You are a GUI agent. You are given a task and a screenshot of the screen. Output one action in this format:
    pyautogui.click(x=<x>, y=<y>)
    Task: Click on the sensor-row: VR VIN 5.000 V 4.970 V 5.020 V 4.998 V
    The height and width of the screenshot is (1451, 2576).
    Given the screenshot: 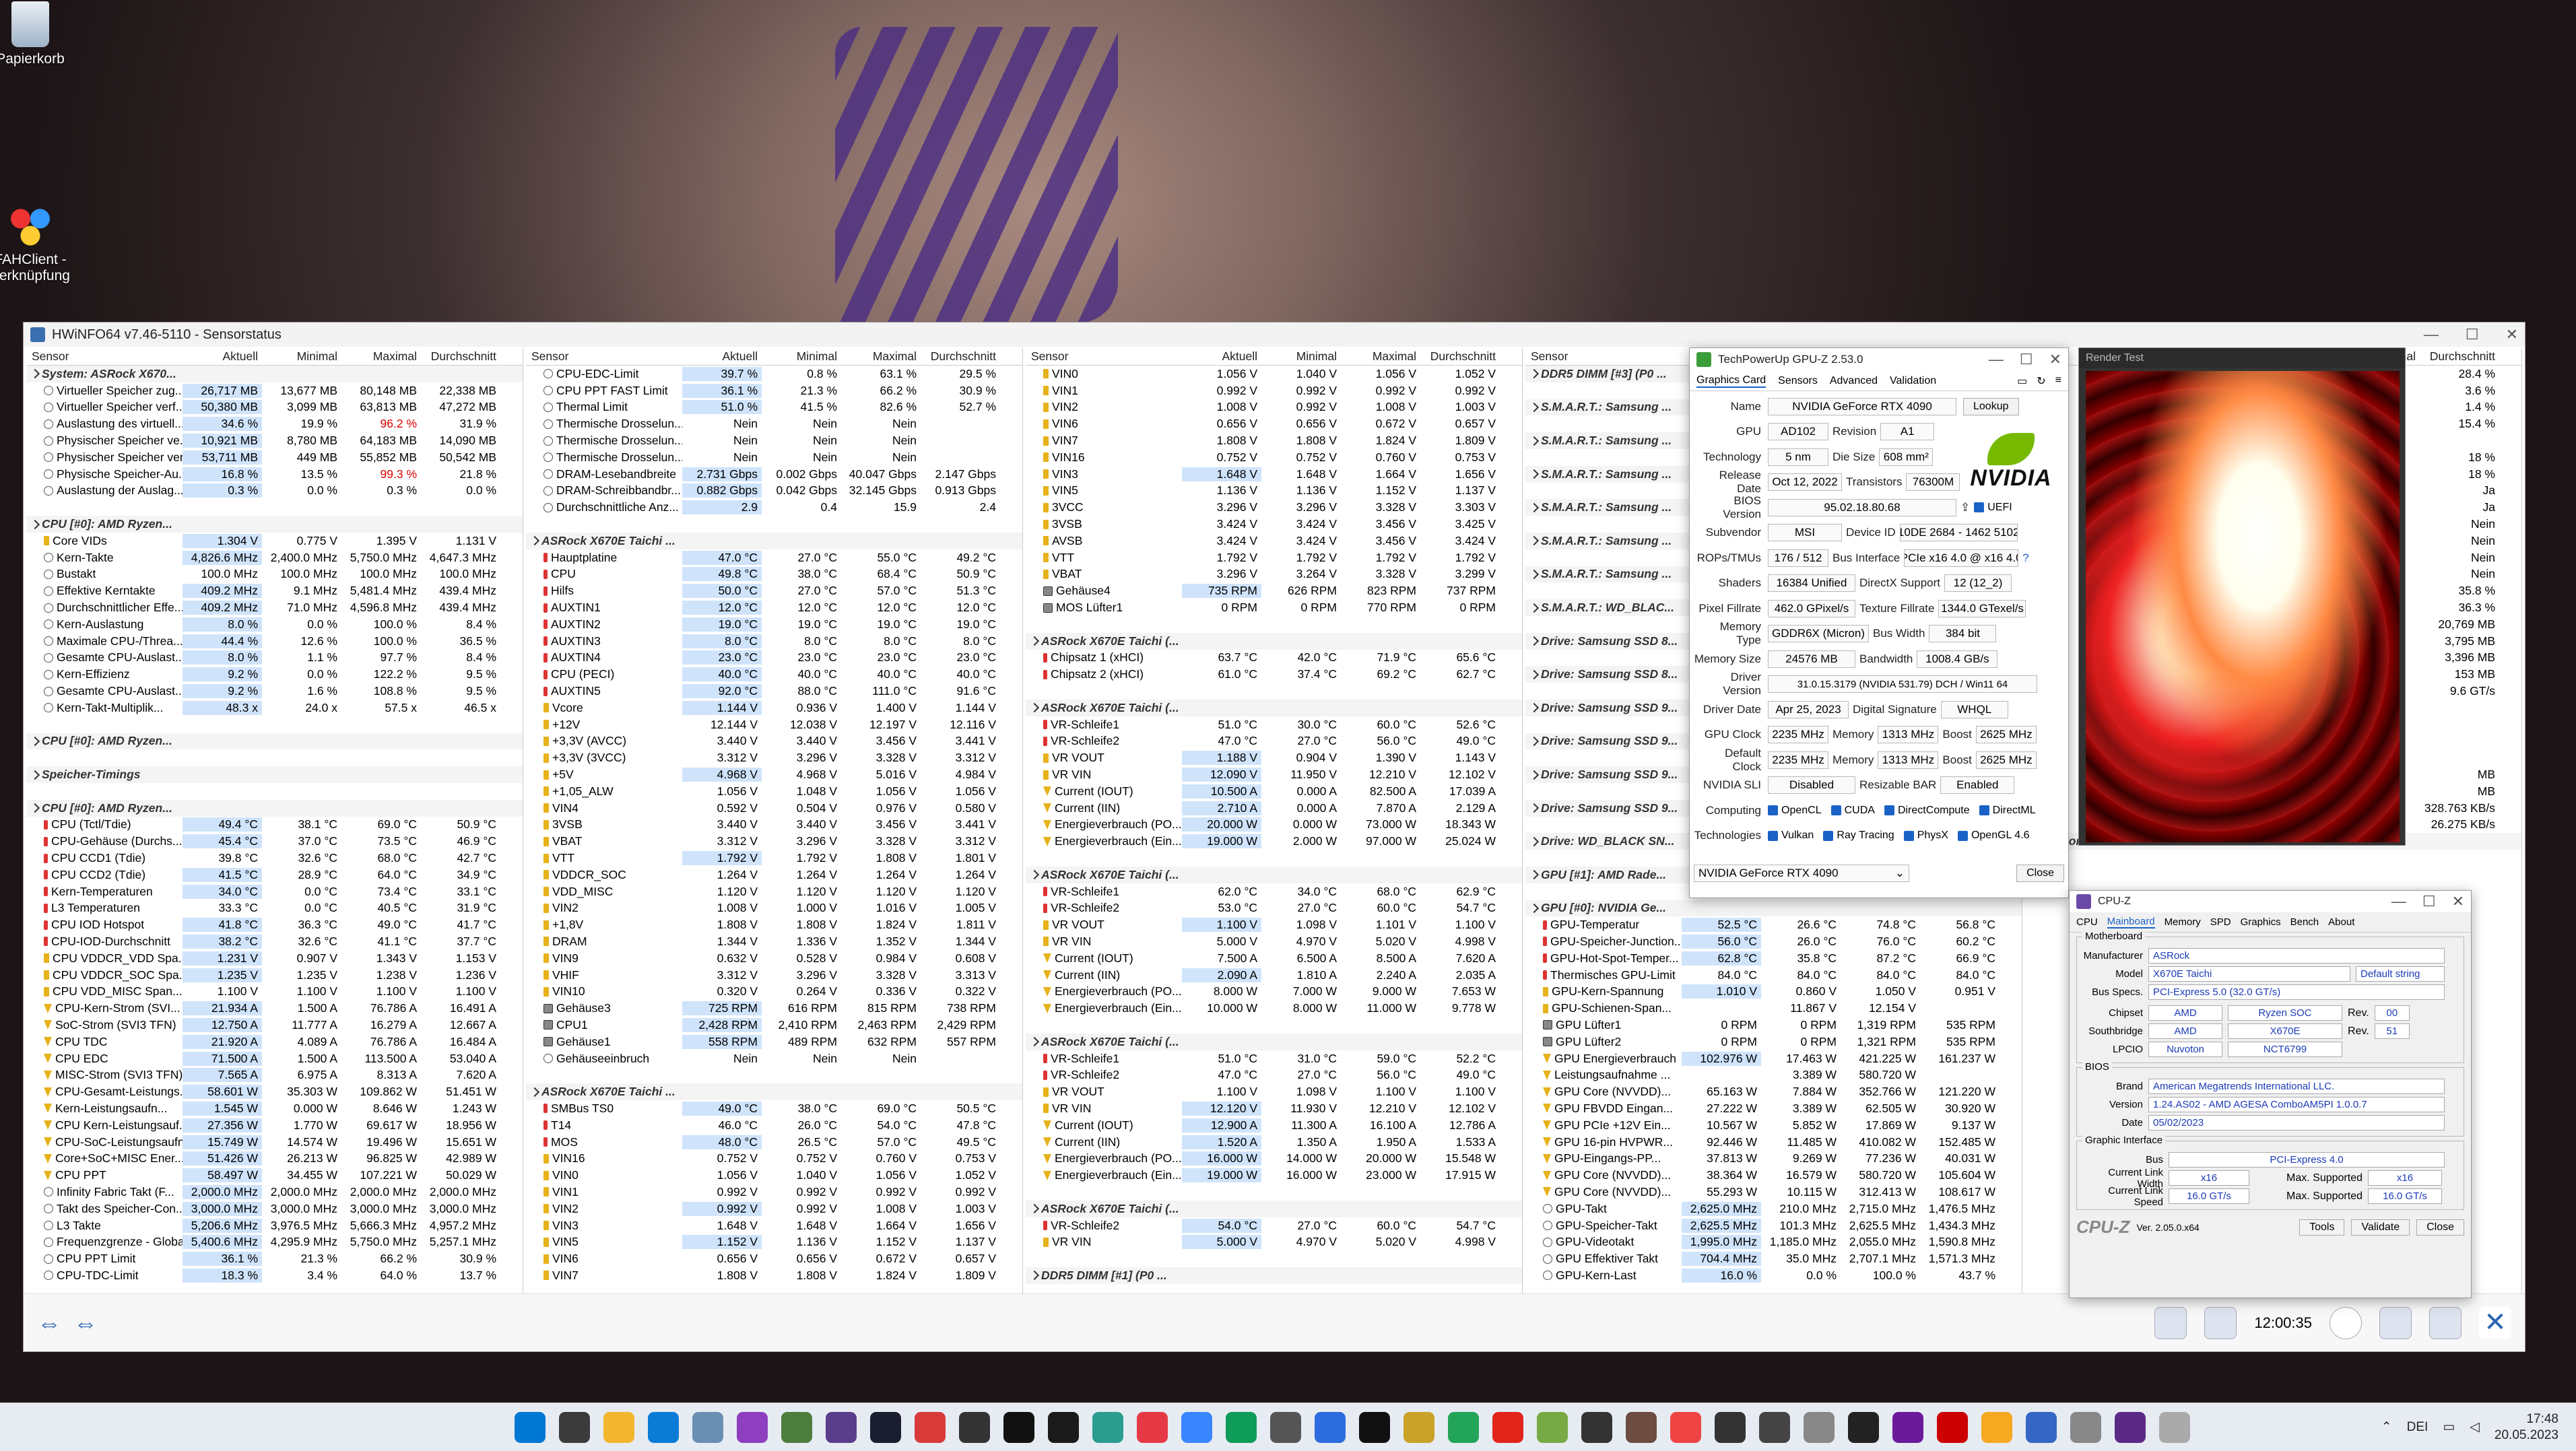 What is the action you would take?
    pyautogui.click(x=1274, y=941)
    